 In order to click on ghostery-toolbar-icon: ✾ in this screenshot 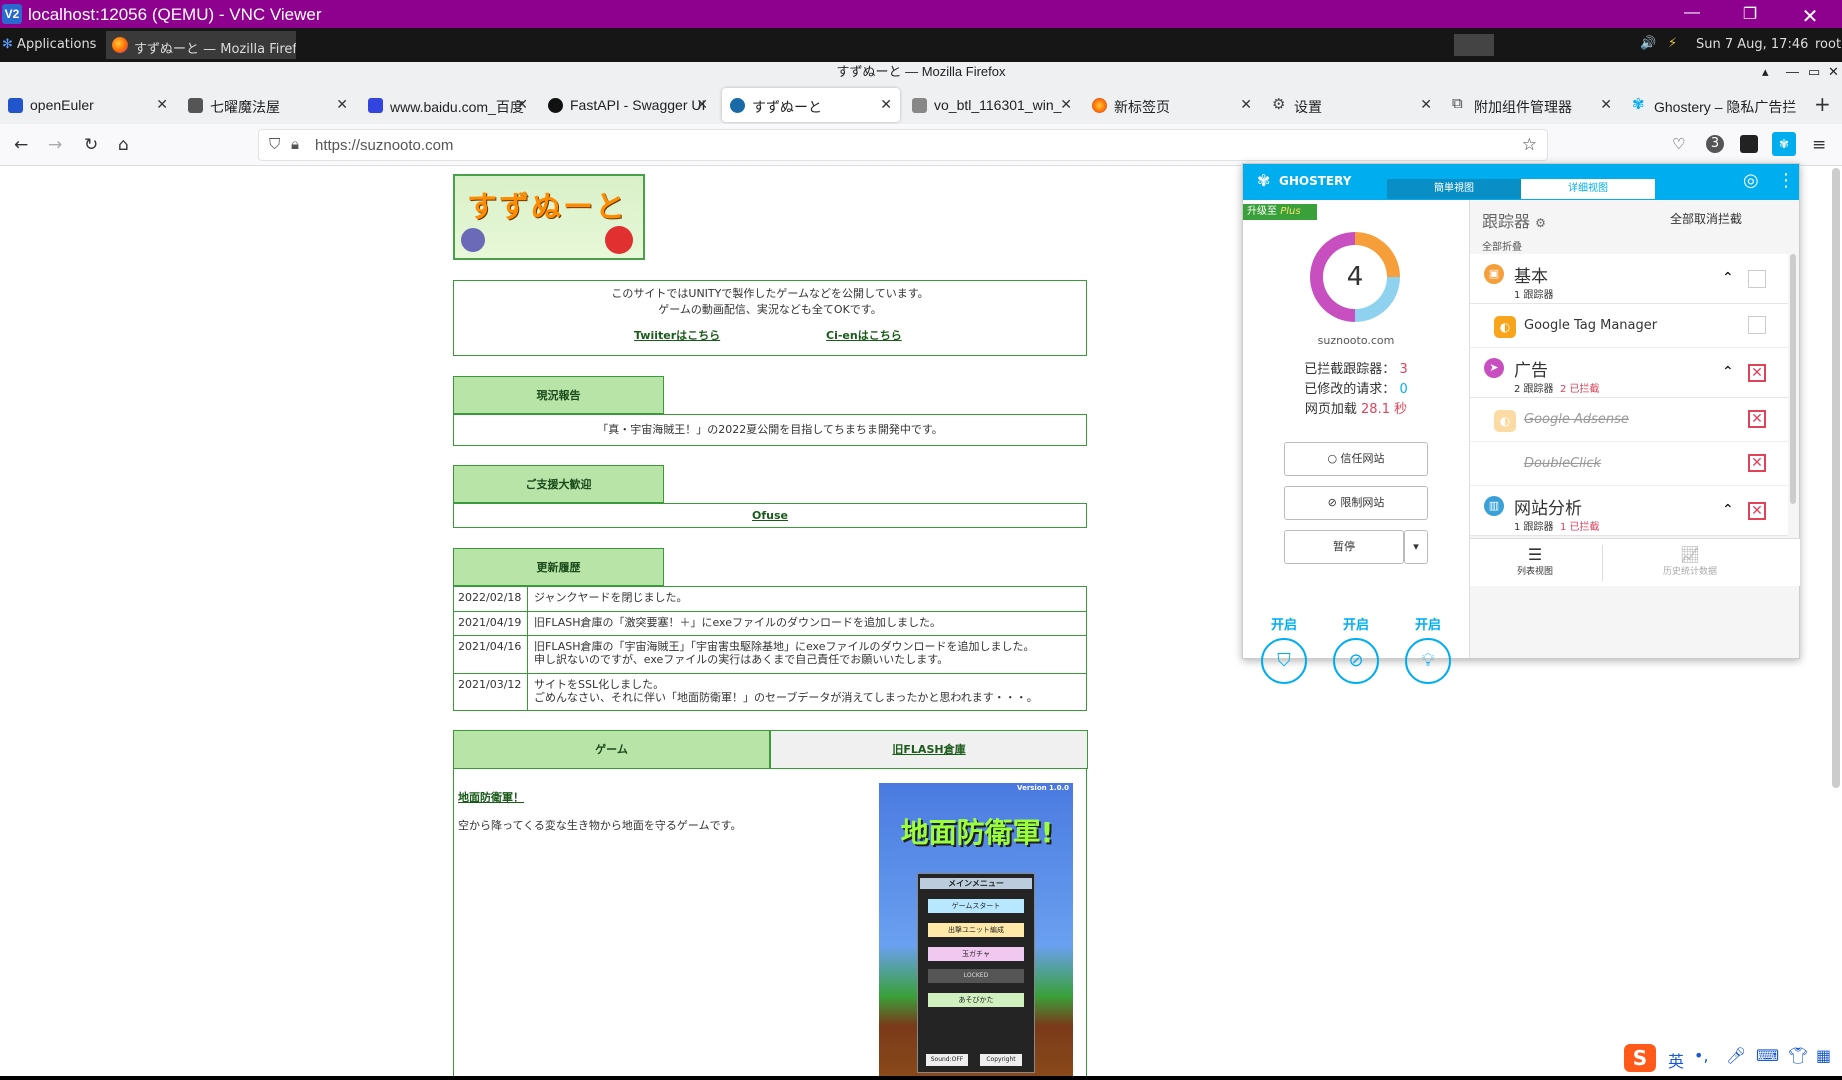, I will do `click(1784, 144)`.